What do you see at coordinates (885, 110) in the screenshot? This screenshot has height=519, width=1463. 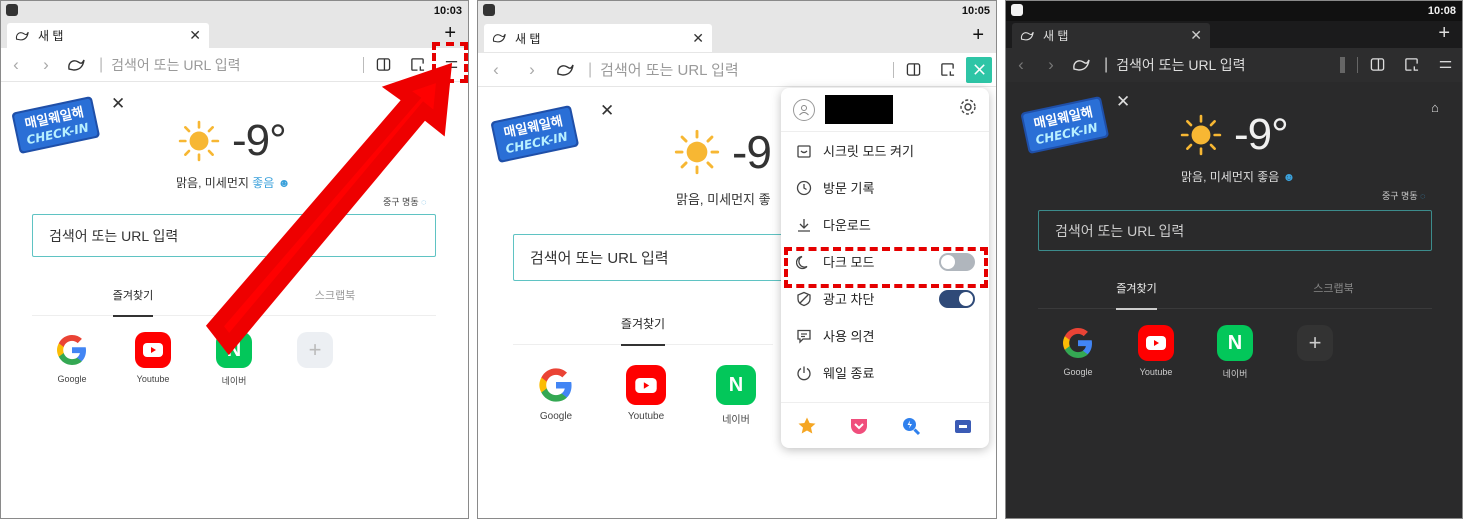 I see `menu-profile-header` at bounding box center [885, 110].